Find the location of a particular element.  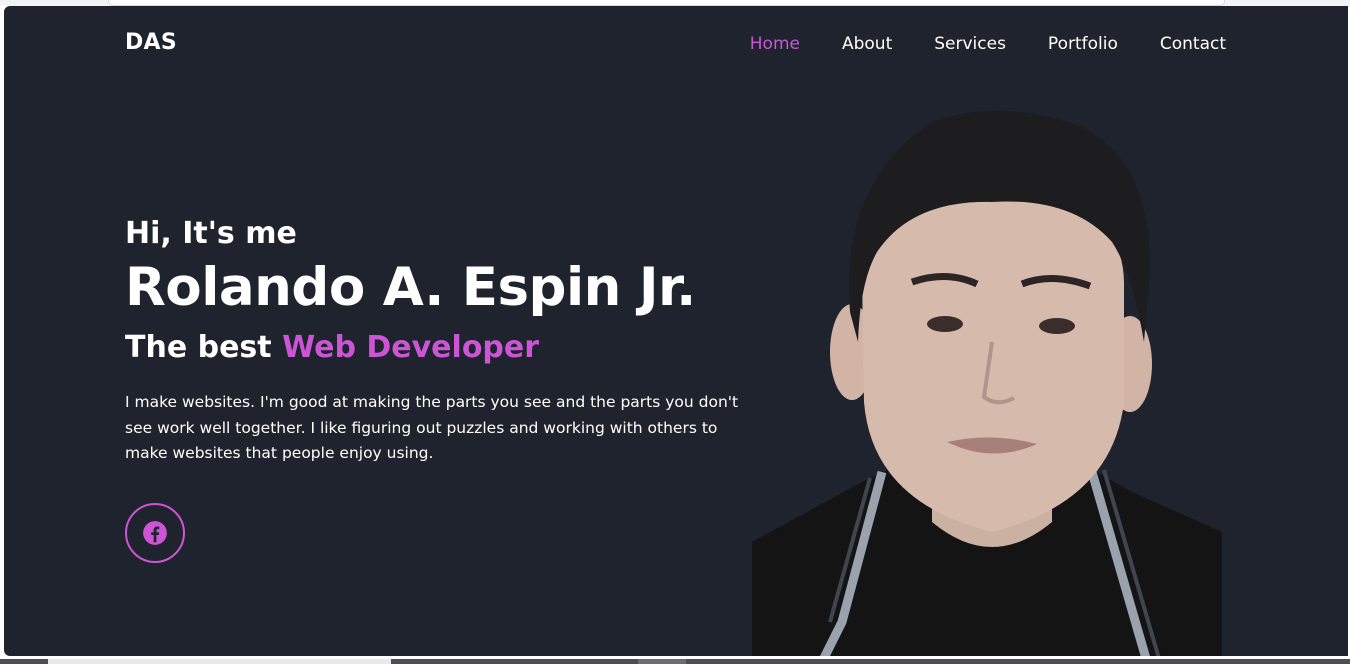

nav-link-services: Services is located at coordinates (970, 44).